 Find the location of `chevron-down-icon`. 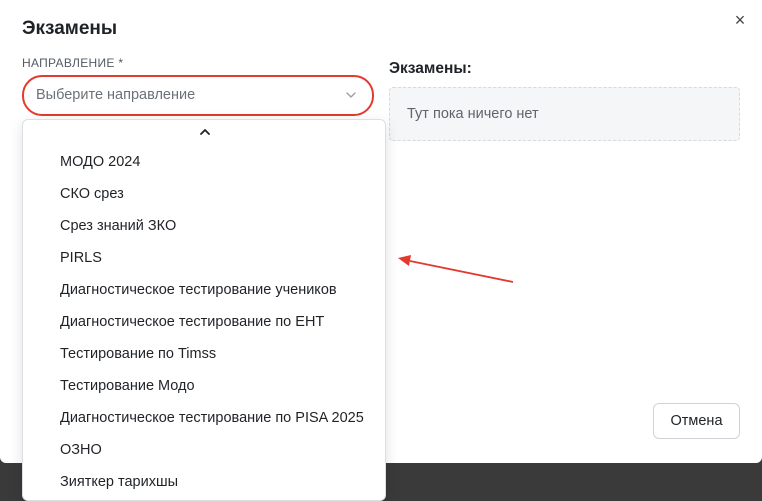

chevron-down-icon is located at coordinates (351, 95).